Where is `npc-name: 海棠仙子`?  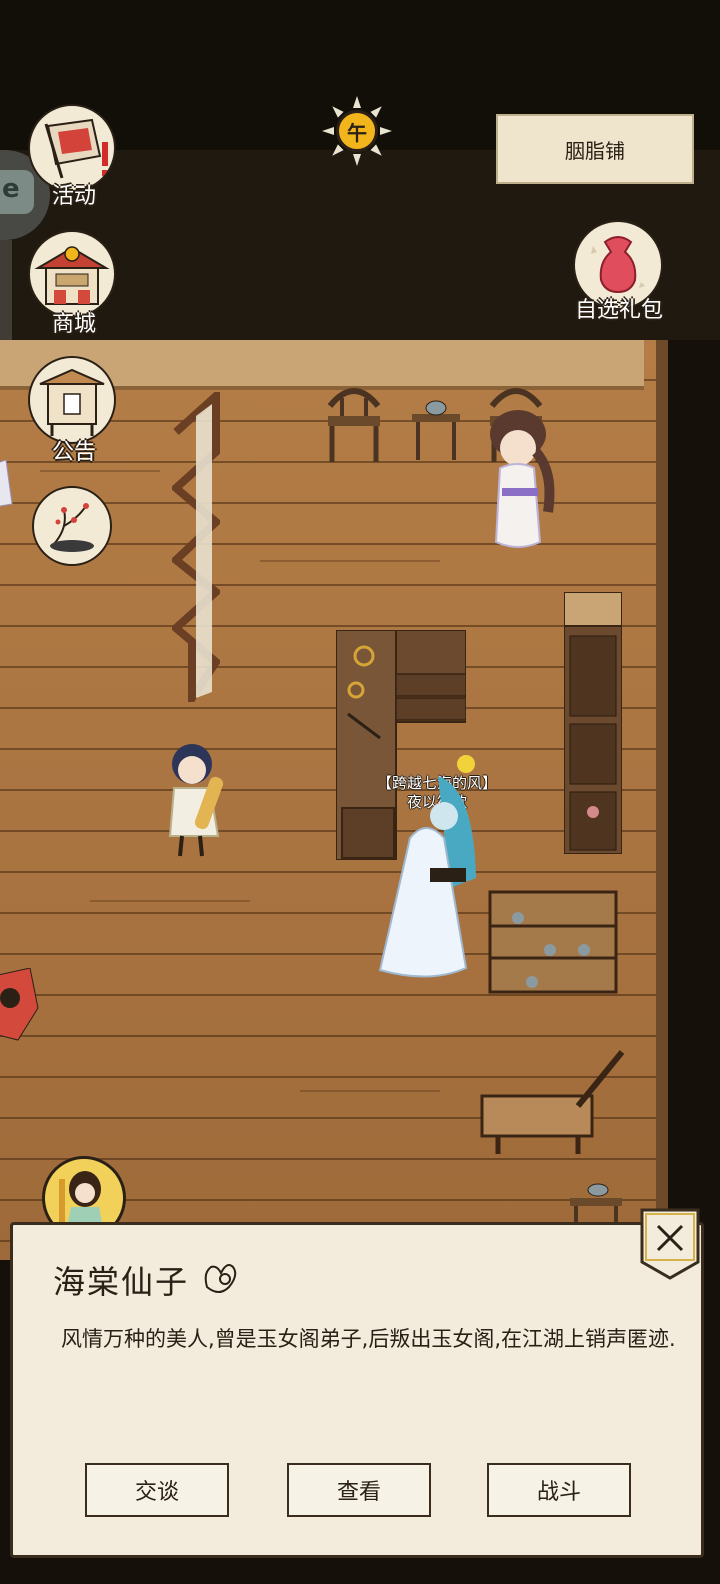 npc-name: 海棠仙子 is located at coordinates (121, 1282).